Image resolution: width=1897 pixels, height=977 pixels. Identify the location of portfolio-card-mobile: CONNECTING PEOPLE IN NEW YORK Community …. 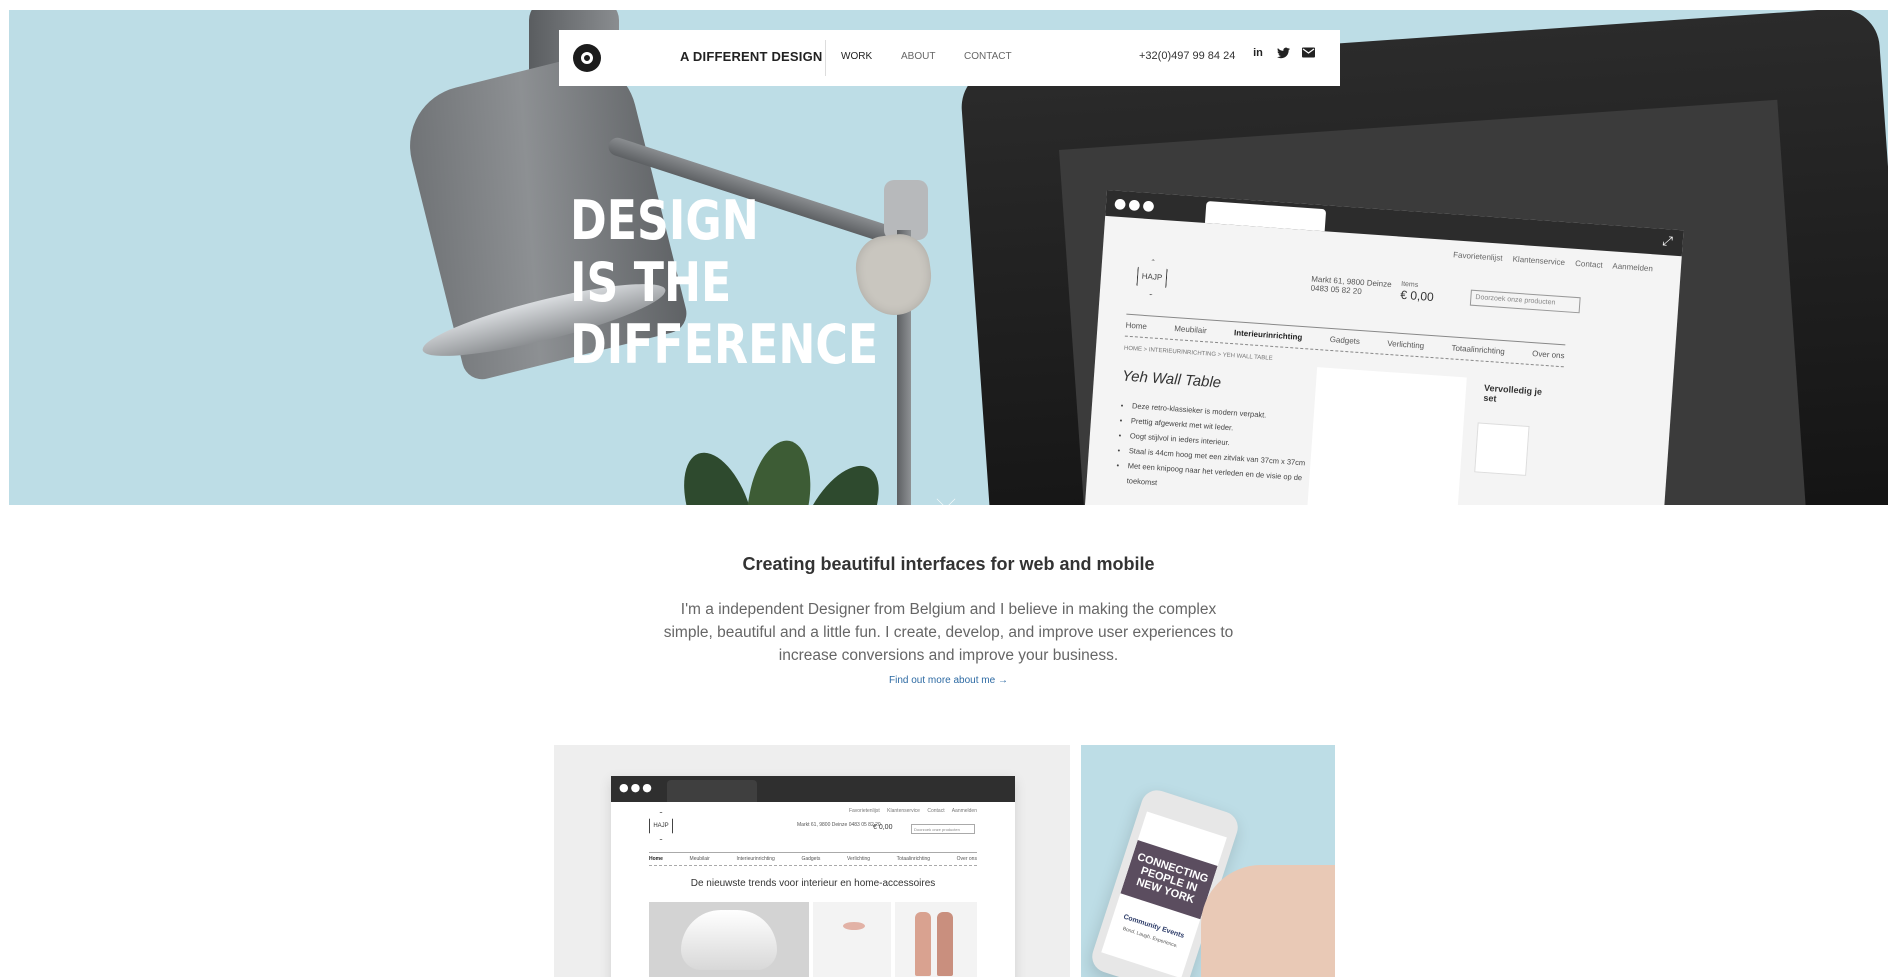
(1208, 861).